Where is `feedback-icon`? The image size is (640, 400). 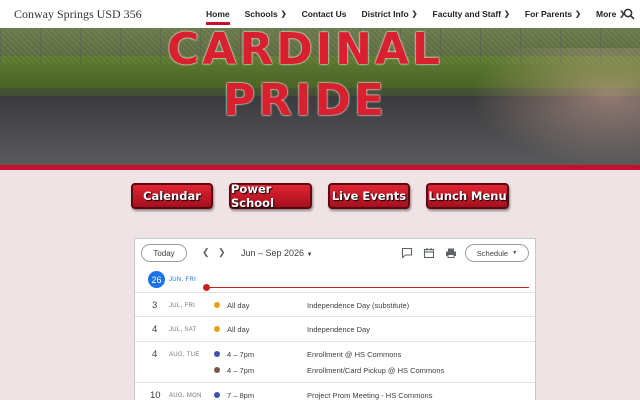 feedback-icon is located at coordinates (407, 253).